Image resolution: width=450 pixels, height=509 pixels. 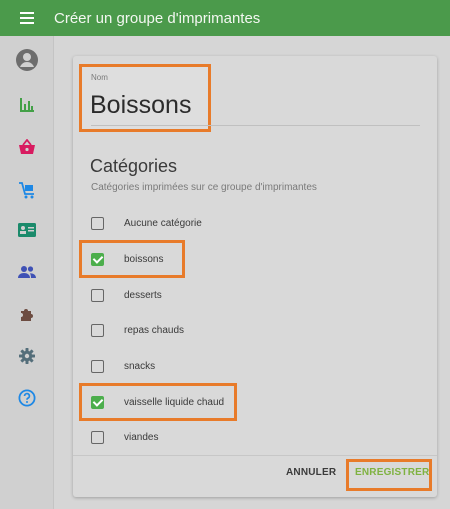 What do you see at coordinates (99, 77) in the screenshot?
I see `name-field-label: Nom` at bounding box center [99, 77].